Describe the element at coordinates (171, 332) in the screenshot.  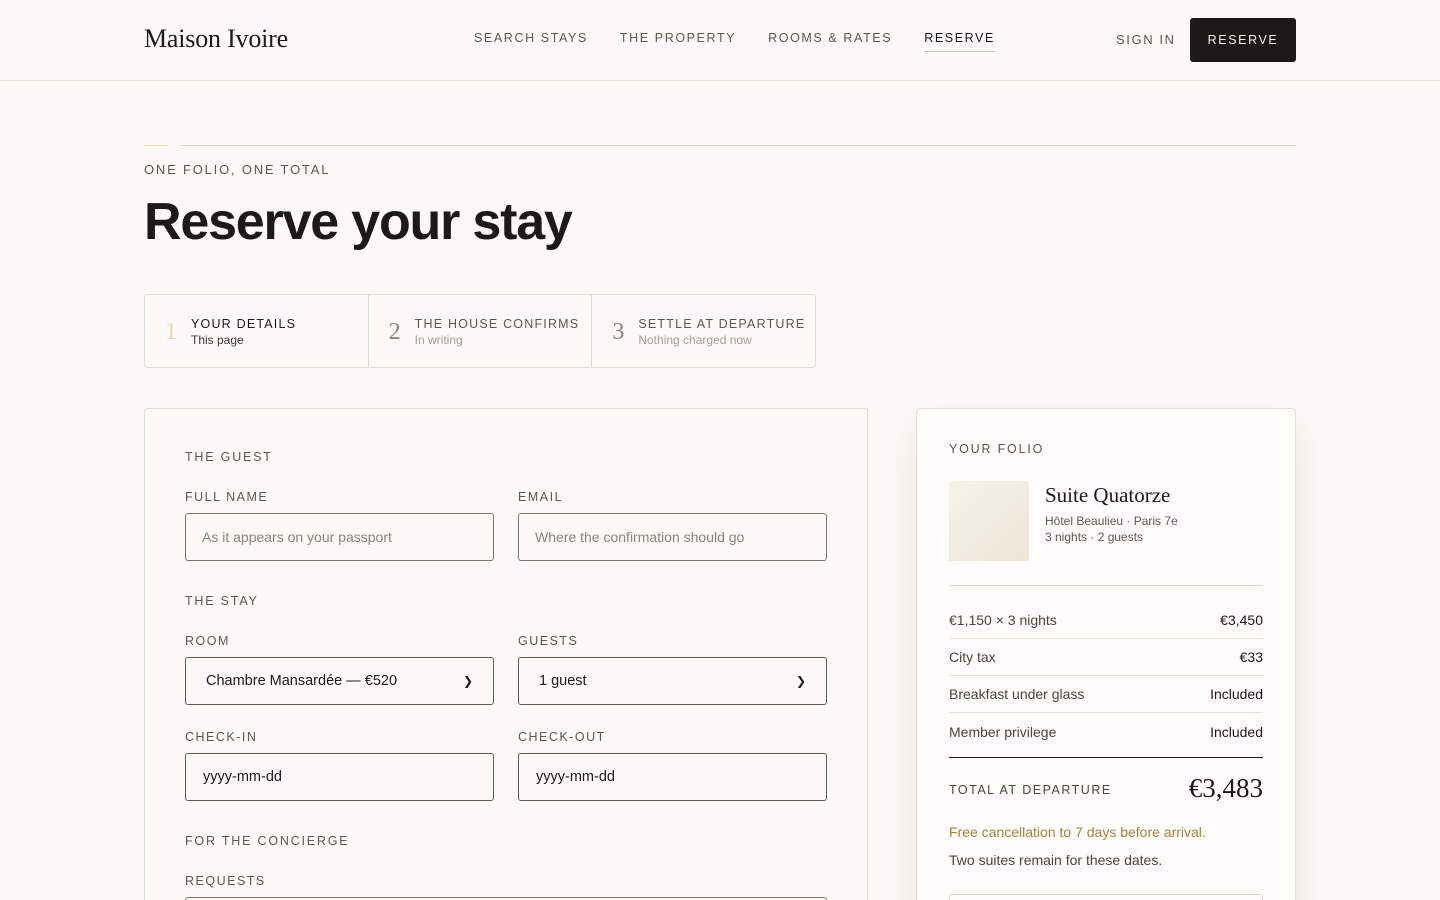
I see `step-number: 1` at that location.